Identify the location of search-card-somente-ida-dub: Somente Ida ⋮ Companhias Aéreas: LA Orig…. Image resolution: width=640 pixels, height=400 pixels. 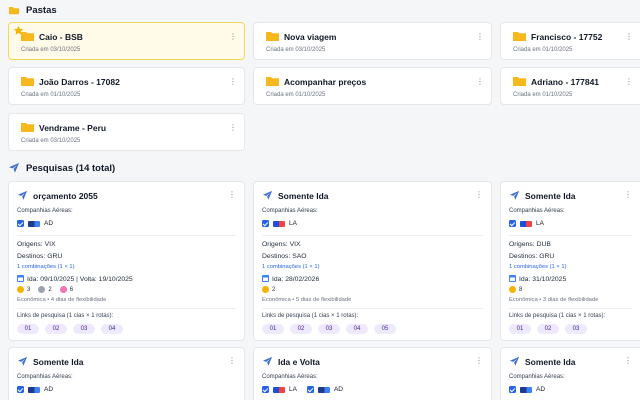
(570, 261).